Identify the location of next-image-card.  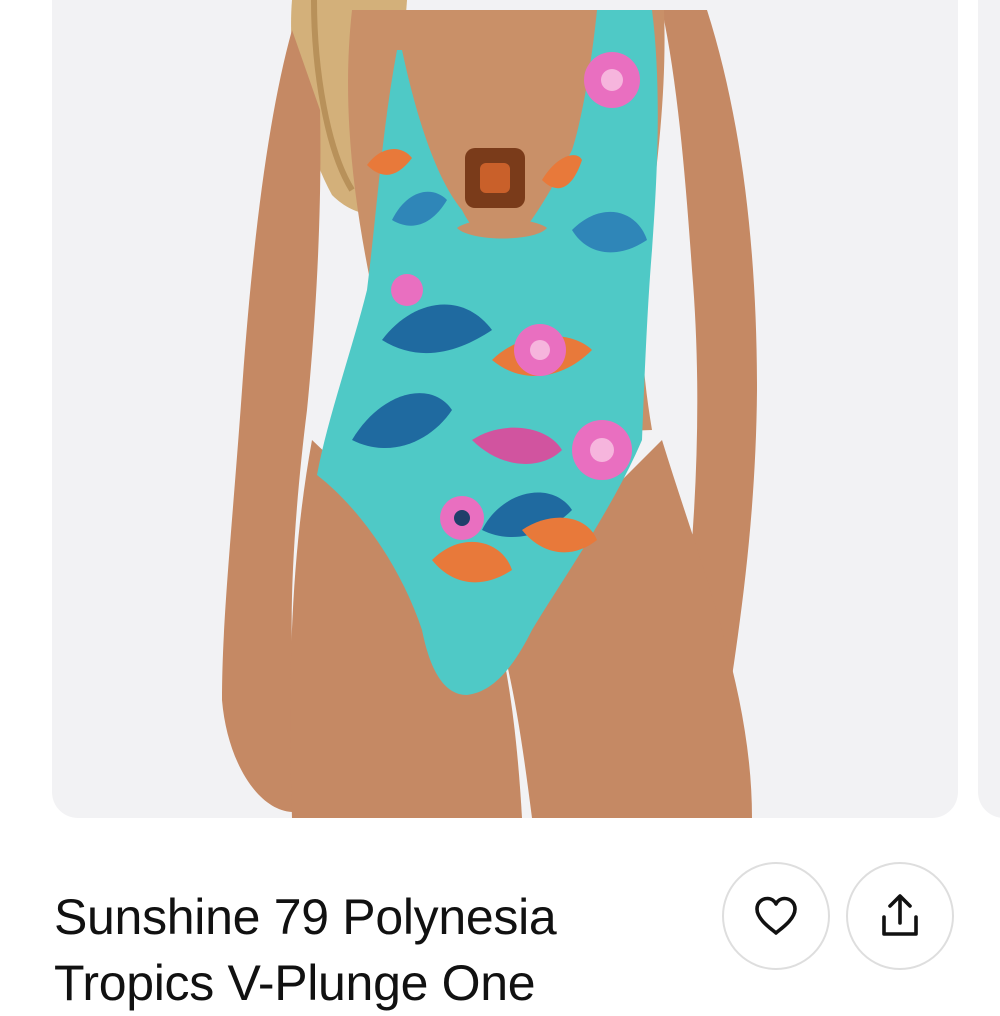
(989, 409).